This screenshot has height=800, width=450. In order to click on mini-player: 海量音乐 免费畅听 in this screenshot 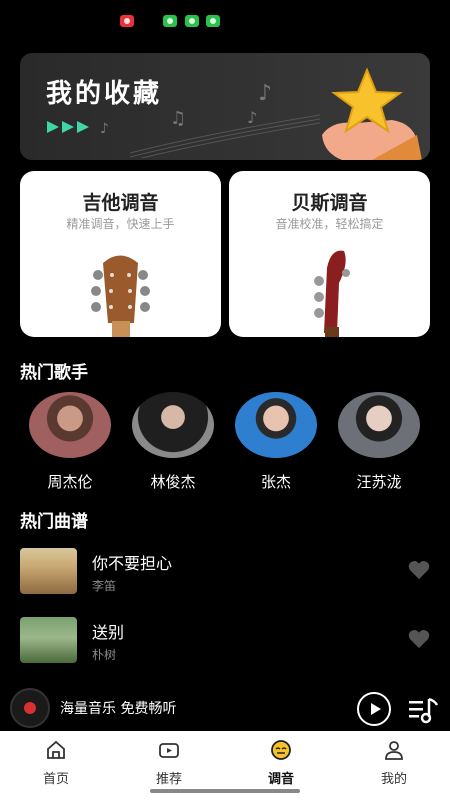, I will do `click(225, 707)`.